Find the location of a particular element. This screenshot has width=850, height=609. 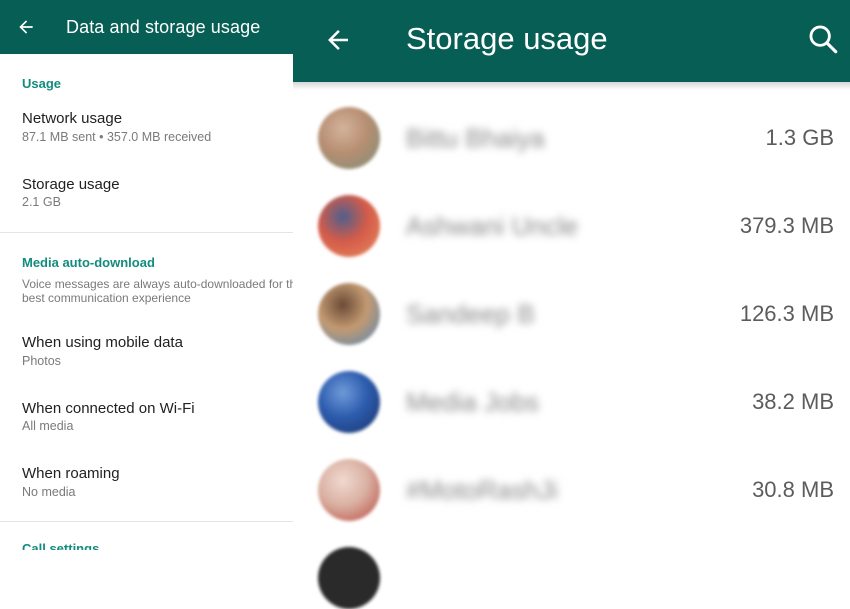

wifi-title: When connected on Wi-Fi is located at coordinates (108, 408).